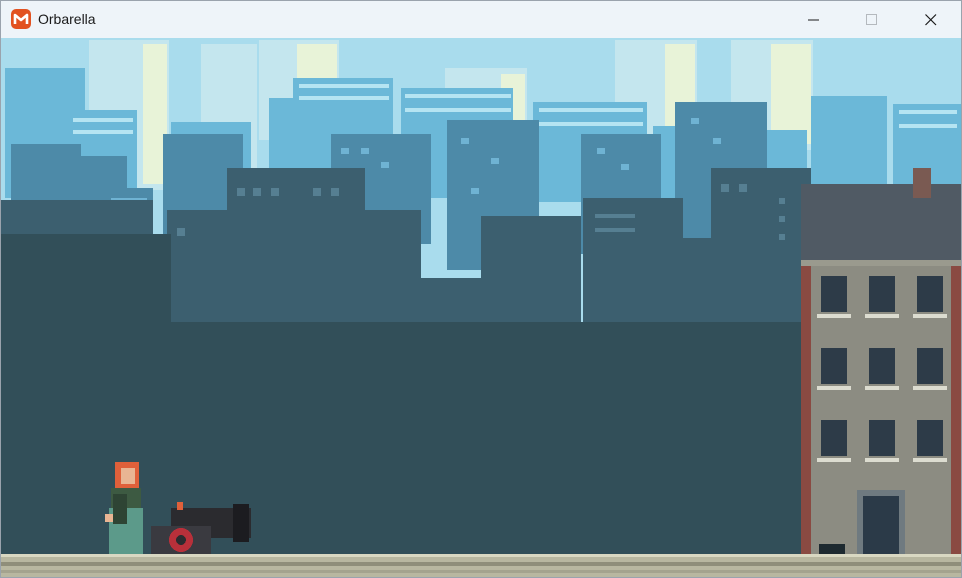 This screenshot has width=962, height=578. I want to click on minimize-button, so click(814, 19).